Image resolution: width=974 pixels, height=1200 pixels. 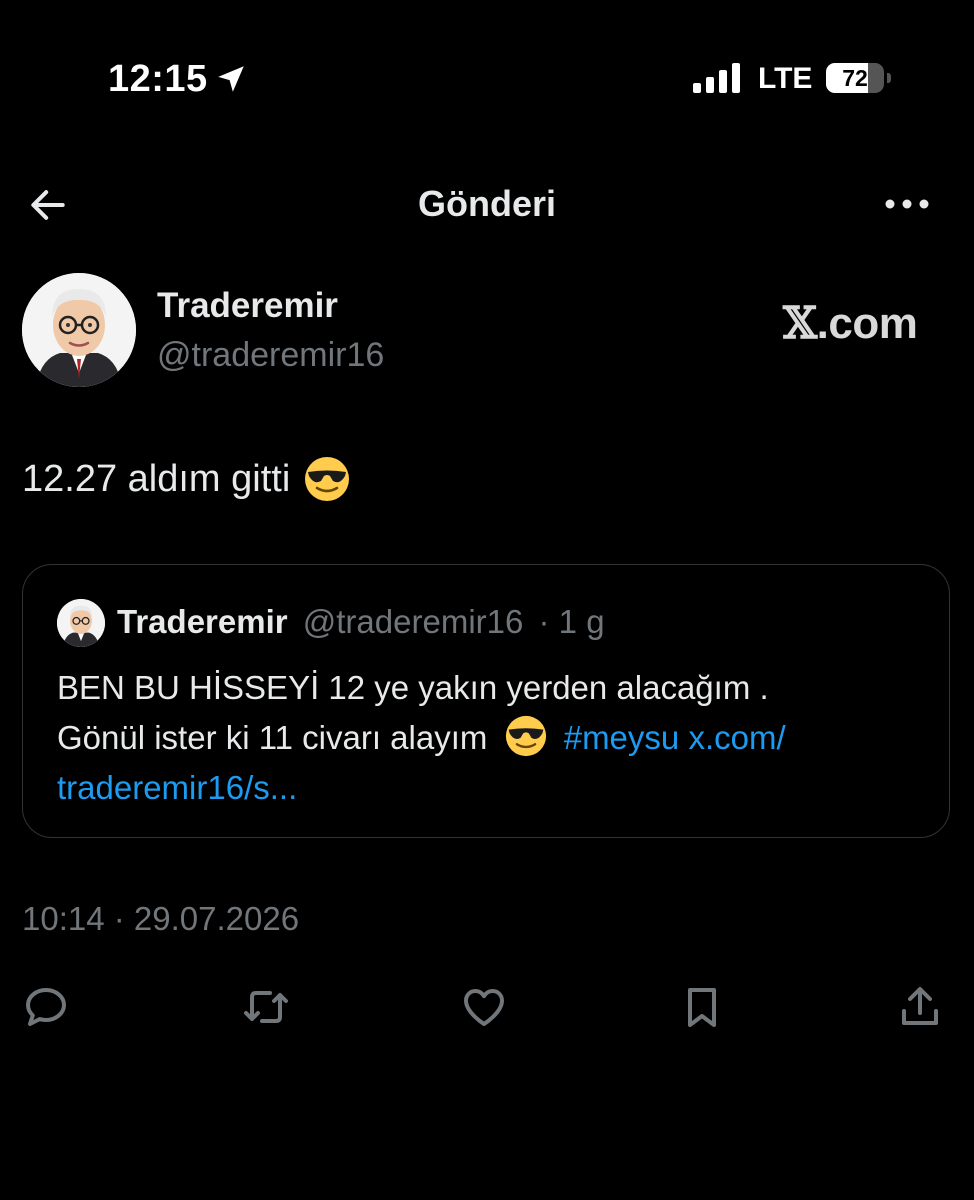 I want to click on battery-nub, so click(x=889, y=78).